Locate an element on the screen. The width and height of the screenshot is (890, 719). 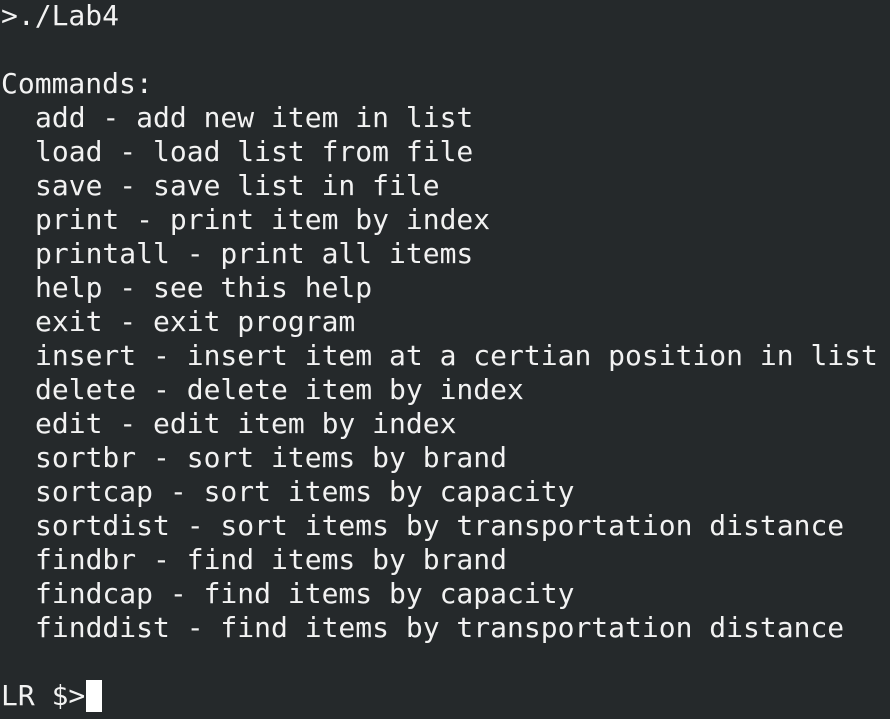
command-help-line: print - print item by index is located at coordinates (263, 219).